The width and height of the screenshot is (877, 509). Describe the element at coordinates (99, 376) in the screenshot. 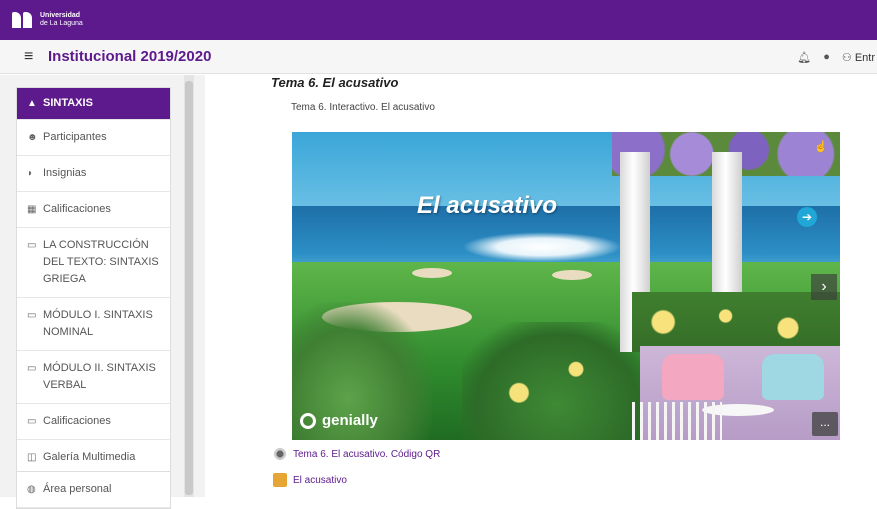

I see `sidebar-item-label: MÓDULO II. SINTAXIS VERBAL` at that location.